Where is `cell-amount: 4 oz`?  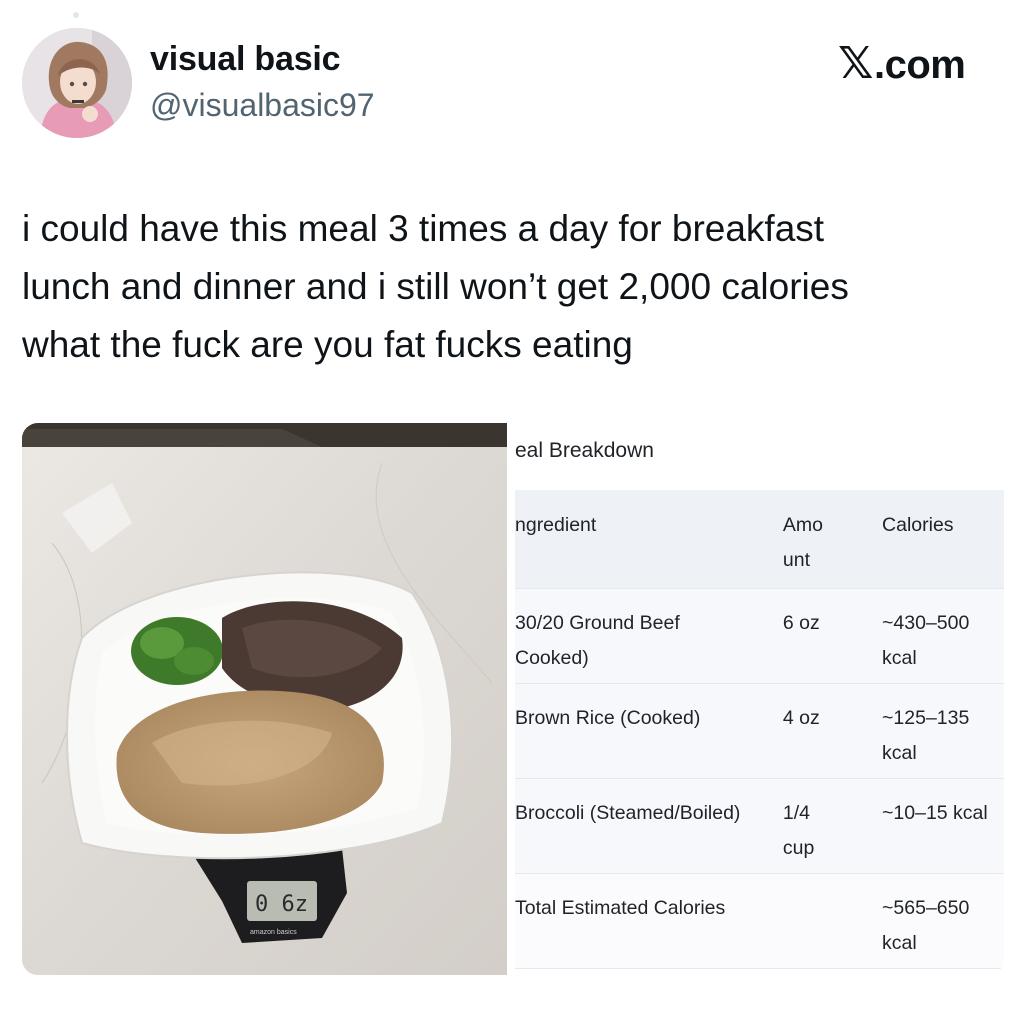
cell-amount: 4 oz is located at coordinates (822, 731).